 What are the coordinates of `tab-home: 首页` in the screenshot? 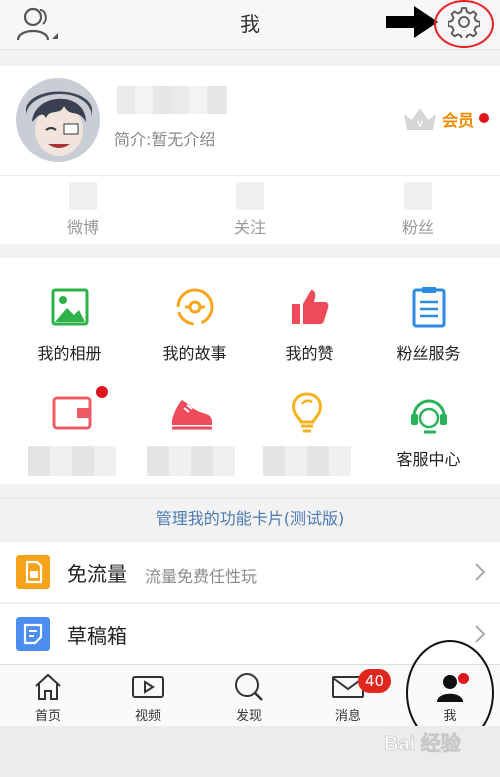 It's located at (48, 697).